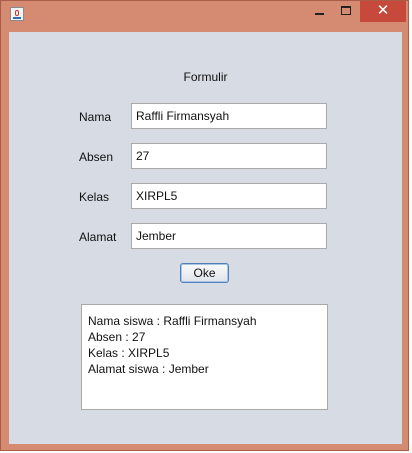  What do you see at coordinates (129, 353) in the screenshot?
I see `output-line-kelas: Kelas : XIRPL5` at bounding box center [129, 353].